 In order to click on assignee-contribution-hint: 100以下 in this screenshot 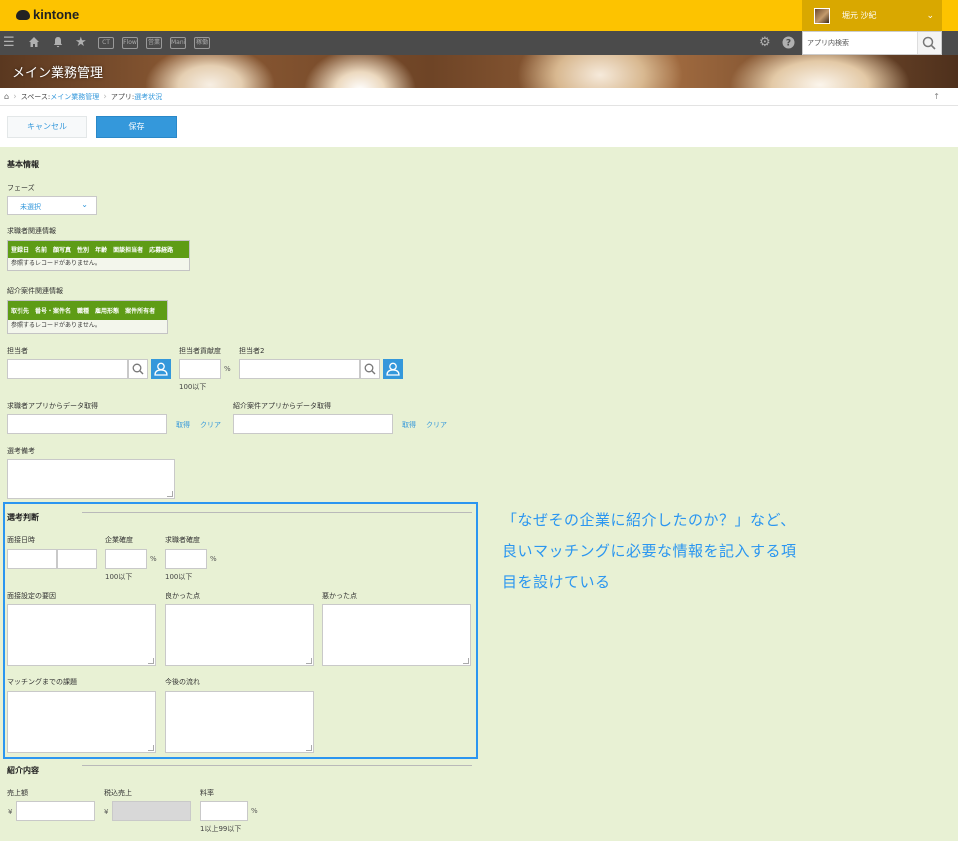, I will do `click(193, 387)`.